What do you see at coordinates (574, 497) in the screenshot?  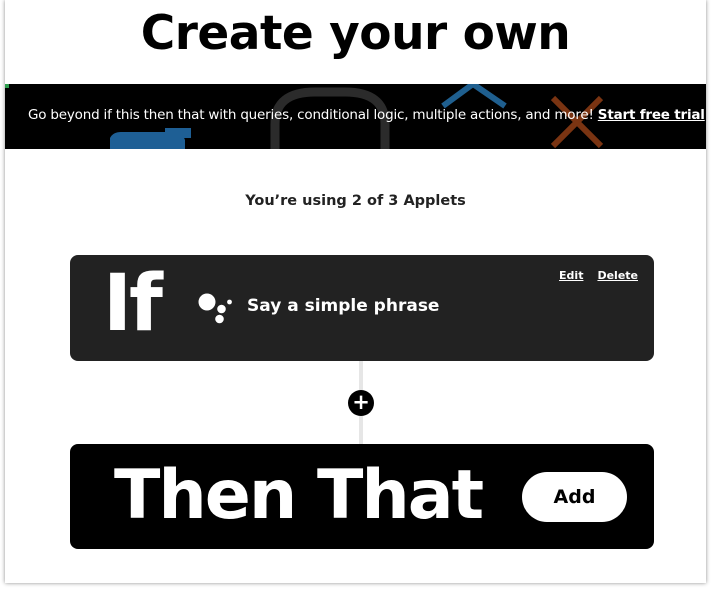 I see `add-button: Add` at bounding box center [574, 497].